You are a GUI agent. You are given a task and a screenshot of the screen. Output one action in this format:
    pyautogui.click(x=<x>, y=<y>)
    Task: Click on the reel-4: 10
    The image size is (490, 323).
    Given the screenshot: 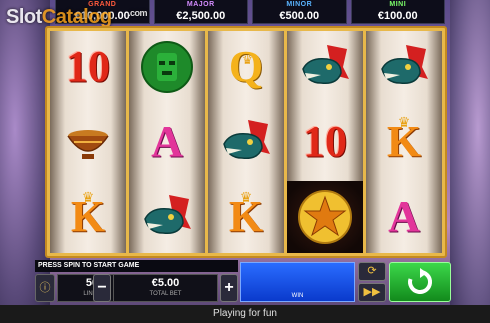 What is the action you would take?
    pyautogui.click(x=325, y=142)
    